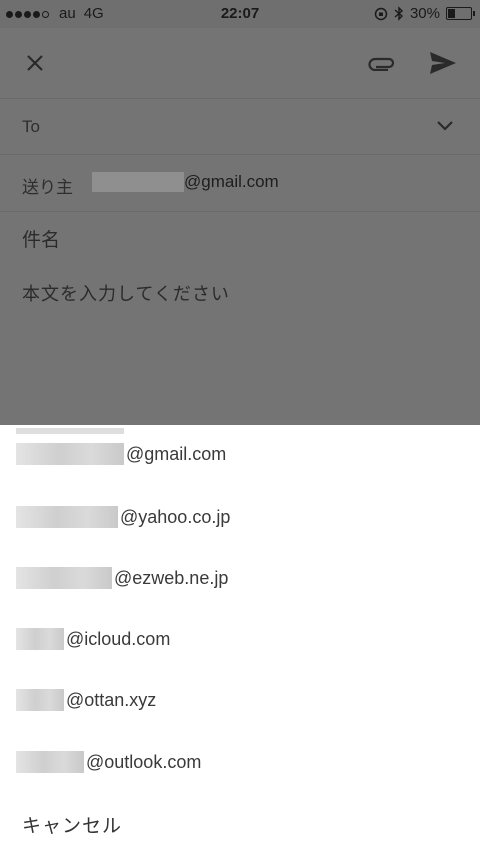 Image resolution: width=480 pixels, height=855 pixels. What do you see at coordinates (175, 516) in the screenshot?
I see `account-domain: @yahoo.co.jp` at bounding box center [175, 516].